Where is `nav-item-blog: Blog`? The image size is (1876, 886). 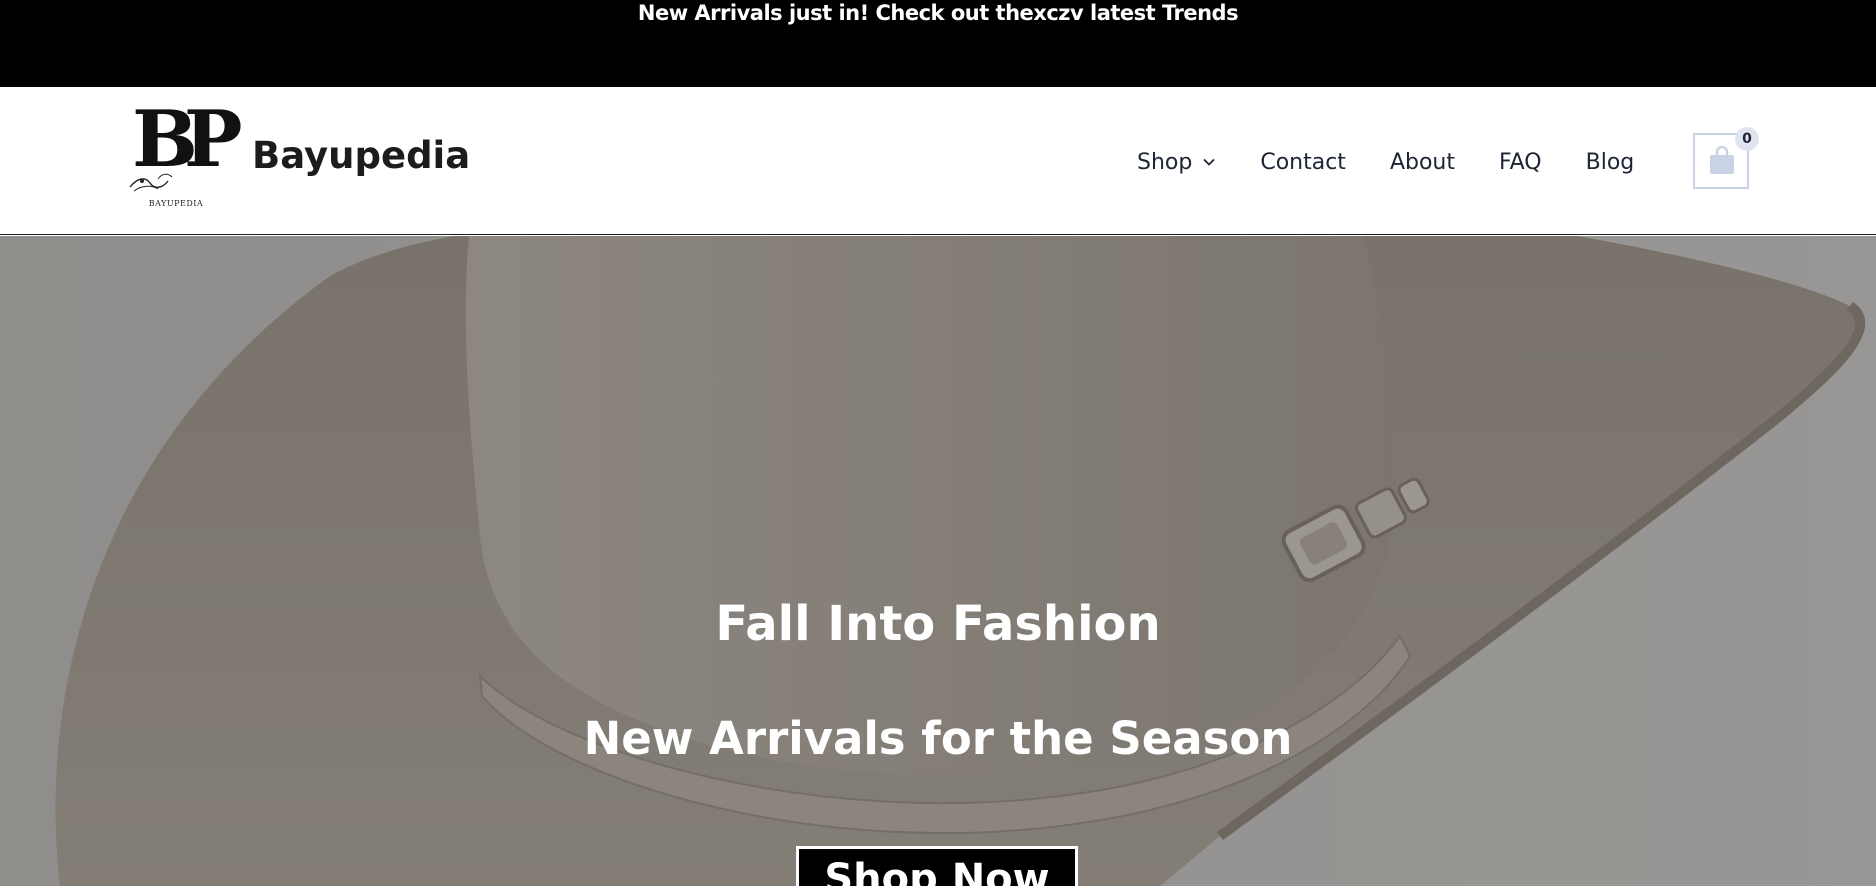 nav-item-blog: Blog is located at coordinates (1610, 162).